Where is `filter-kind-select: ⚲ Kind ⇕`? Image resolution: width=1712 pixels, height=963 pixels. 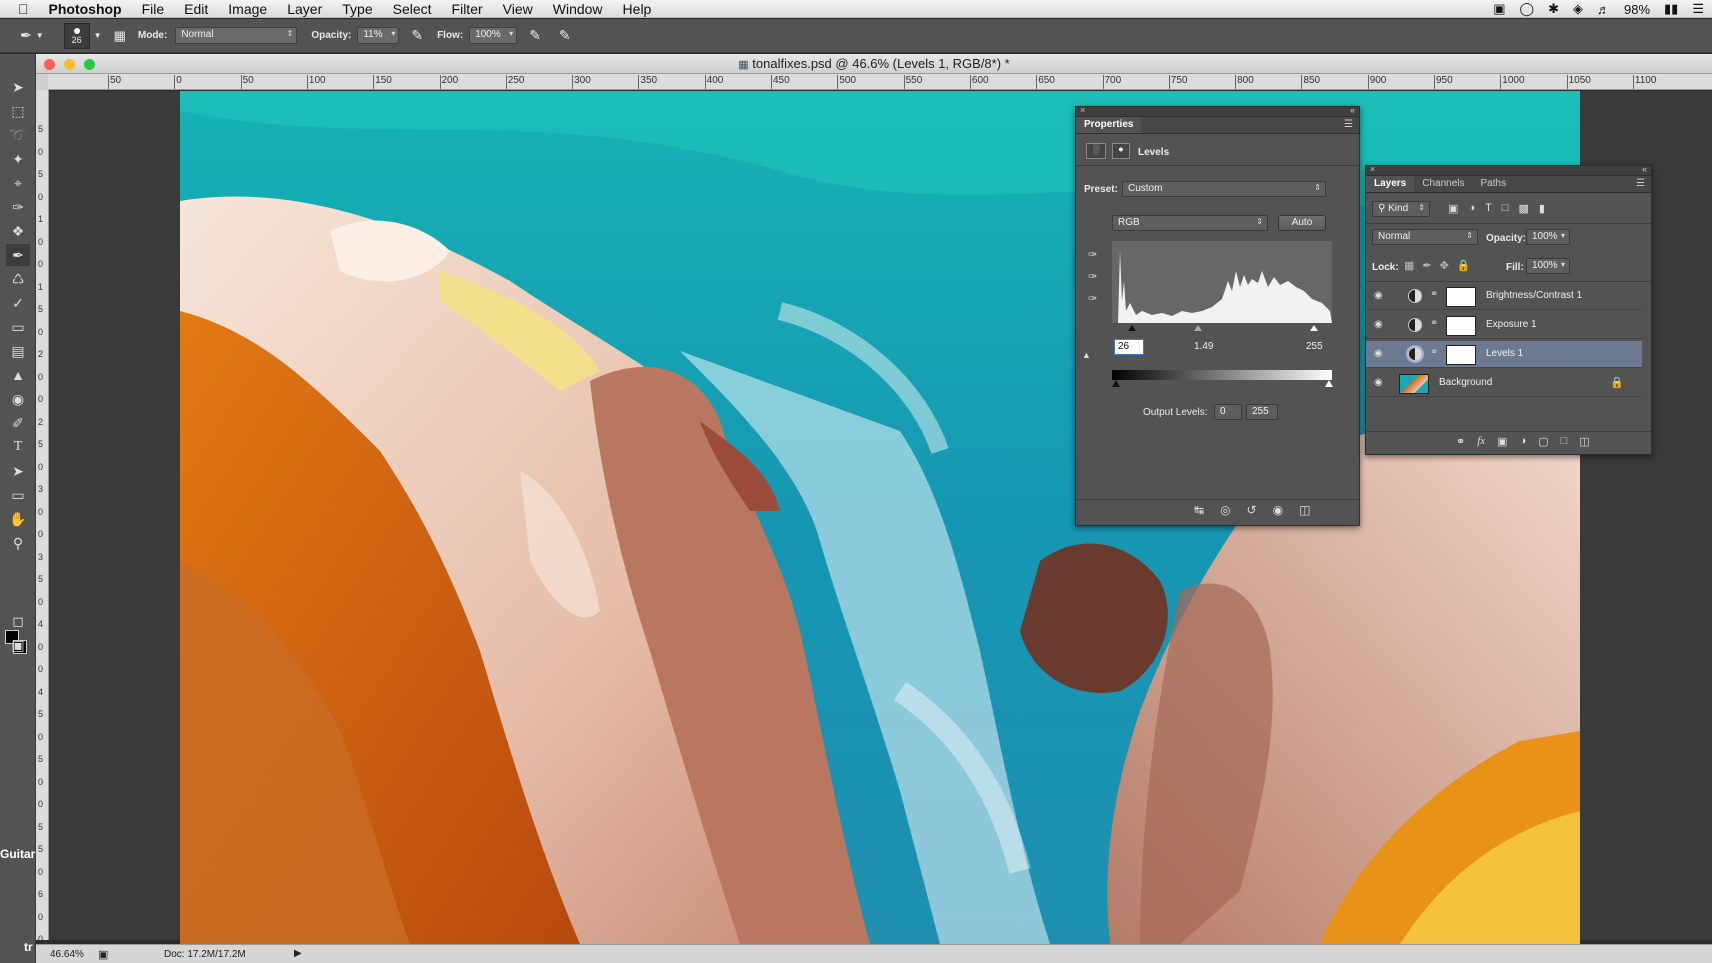
filter-kind-select: ⚲ Kind ⇕ is located at coordinates (1401, 209).